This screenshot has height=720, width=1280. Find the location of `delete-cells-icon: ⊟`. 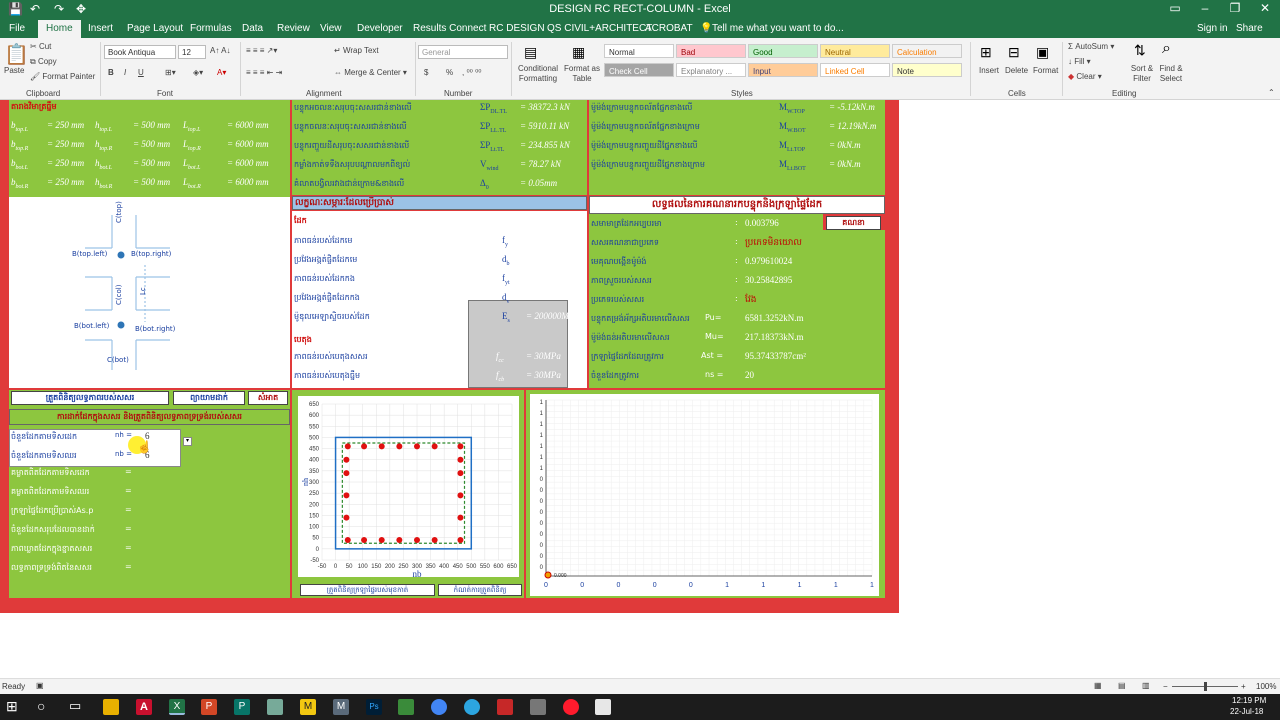

delete-cells-icon: ⊟ is located at coordinates (1014, 52).